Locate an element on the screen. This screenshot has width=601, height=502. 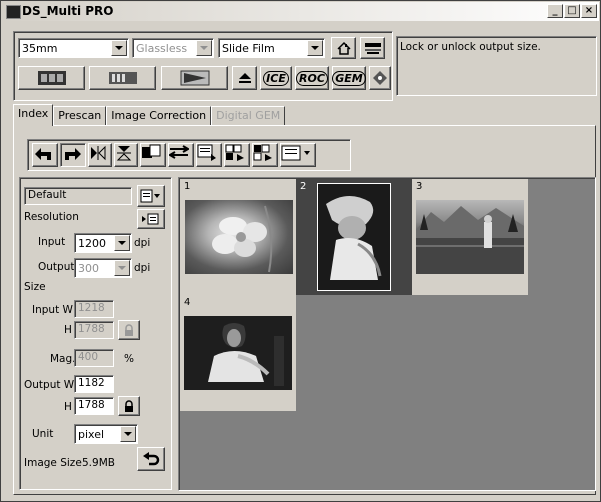
eject-icon is located at coordinates (244, 78).